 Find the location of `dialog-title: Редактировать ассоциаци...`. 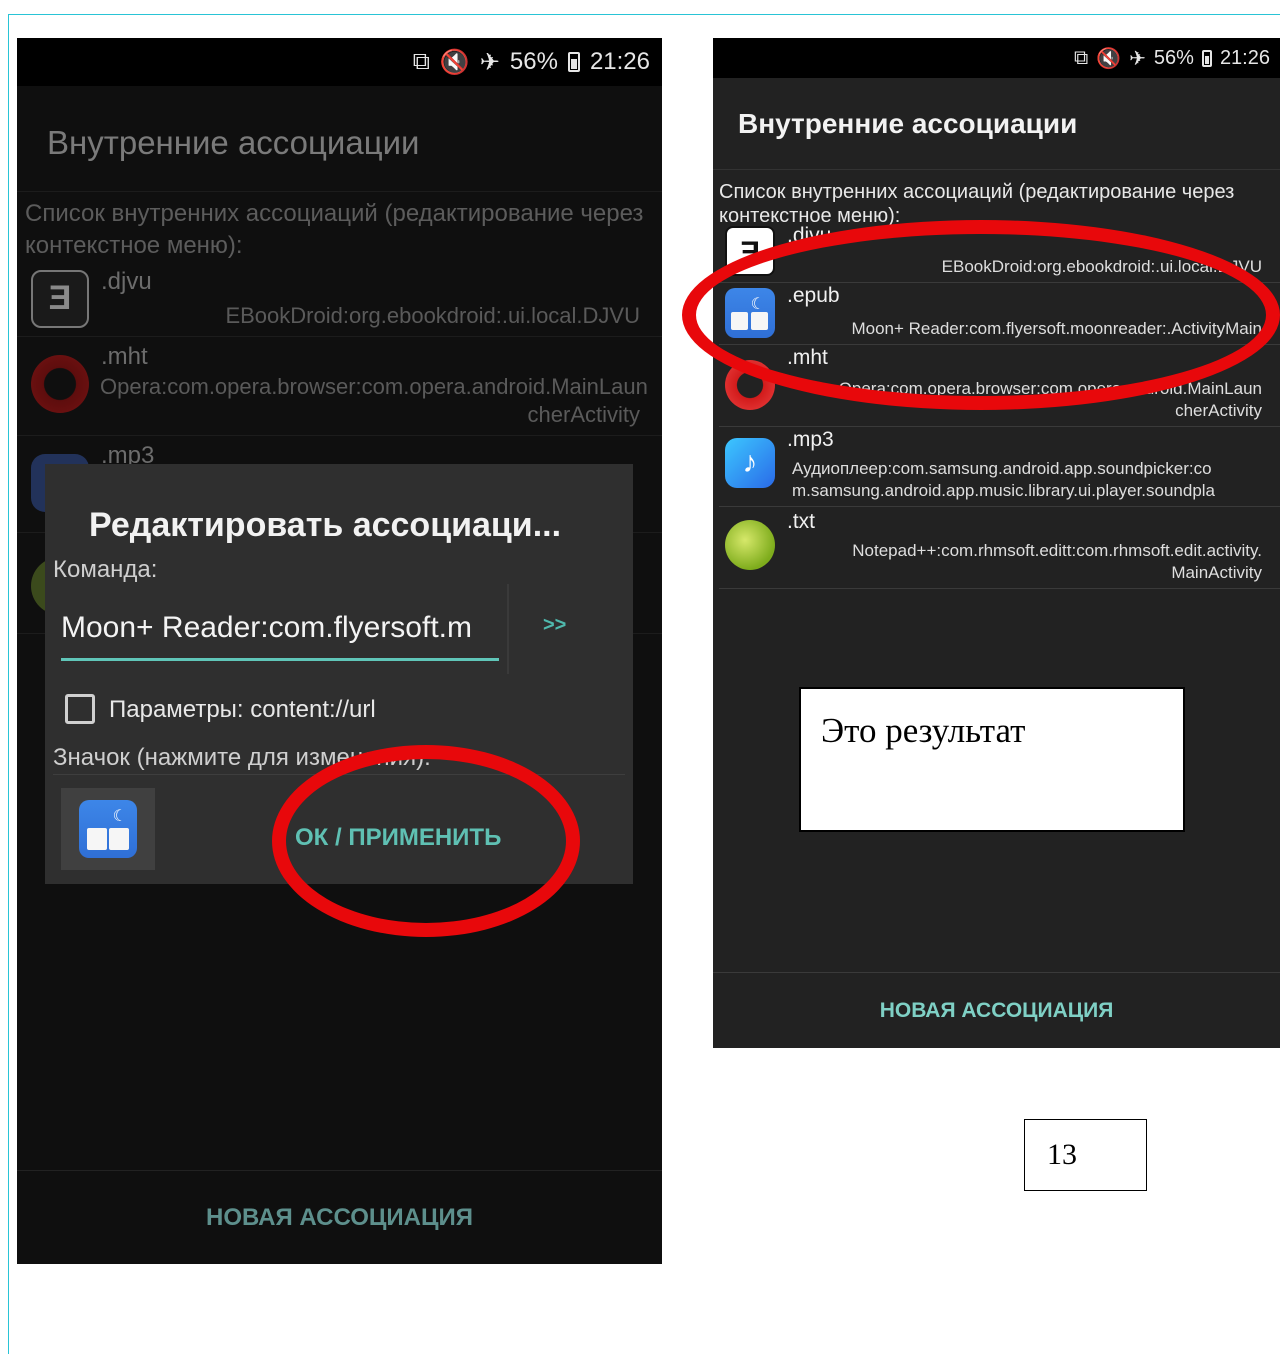

dialog-title: Редактировать ассоциаци... is located at coordinates (325, 525).